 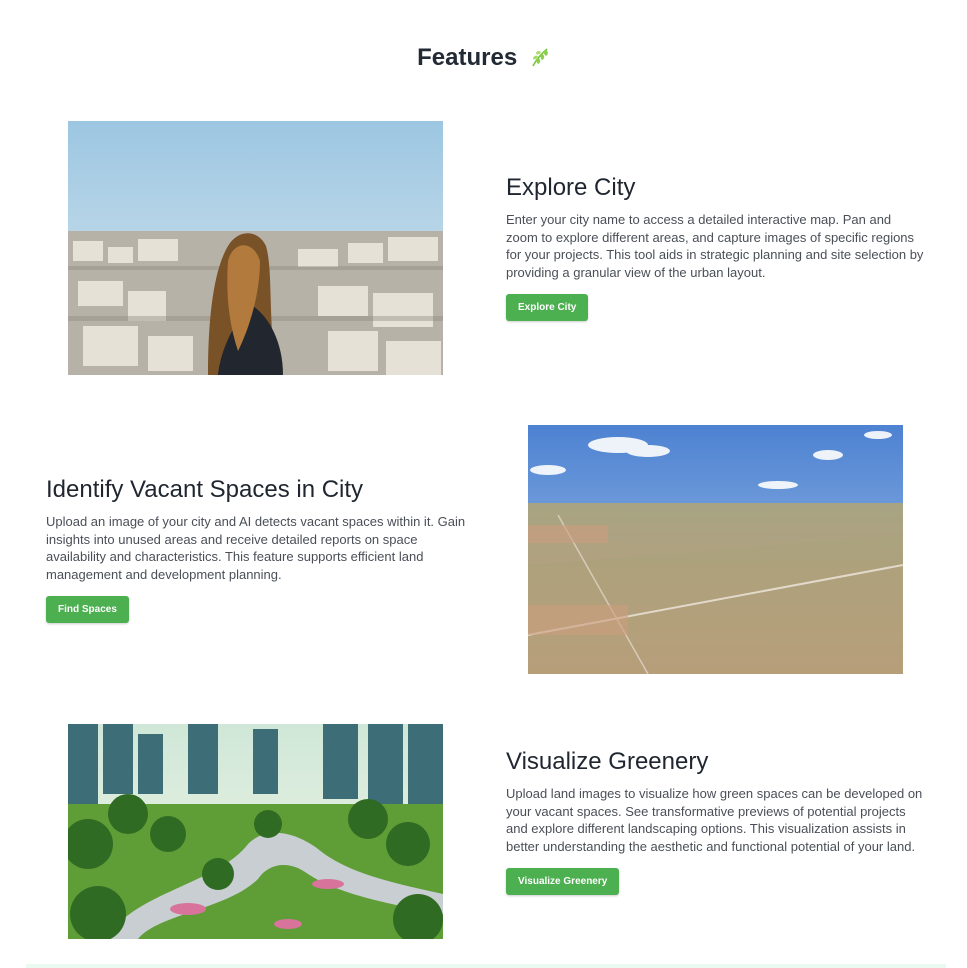 What do you see at coordinates (486, 966) in the screenshot?
I see `footer-strip` at bounding box center [486, 966].